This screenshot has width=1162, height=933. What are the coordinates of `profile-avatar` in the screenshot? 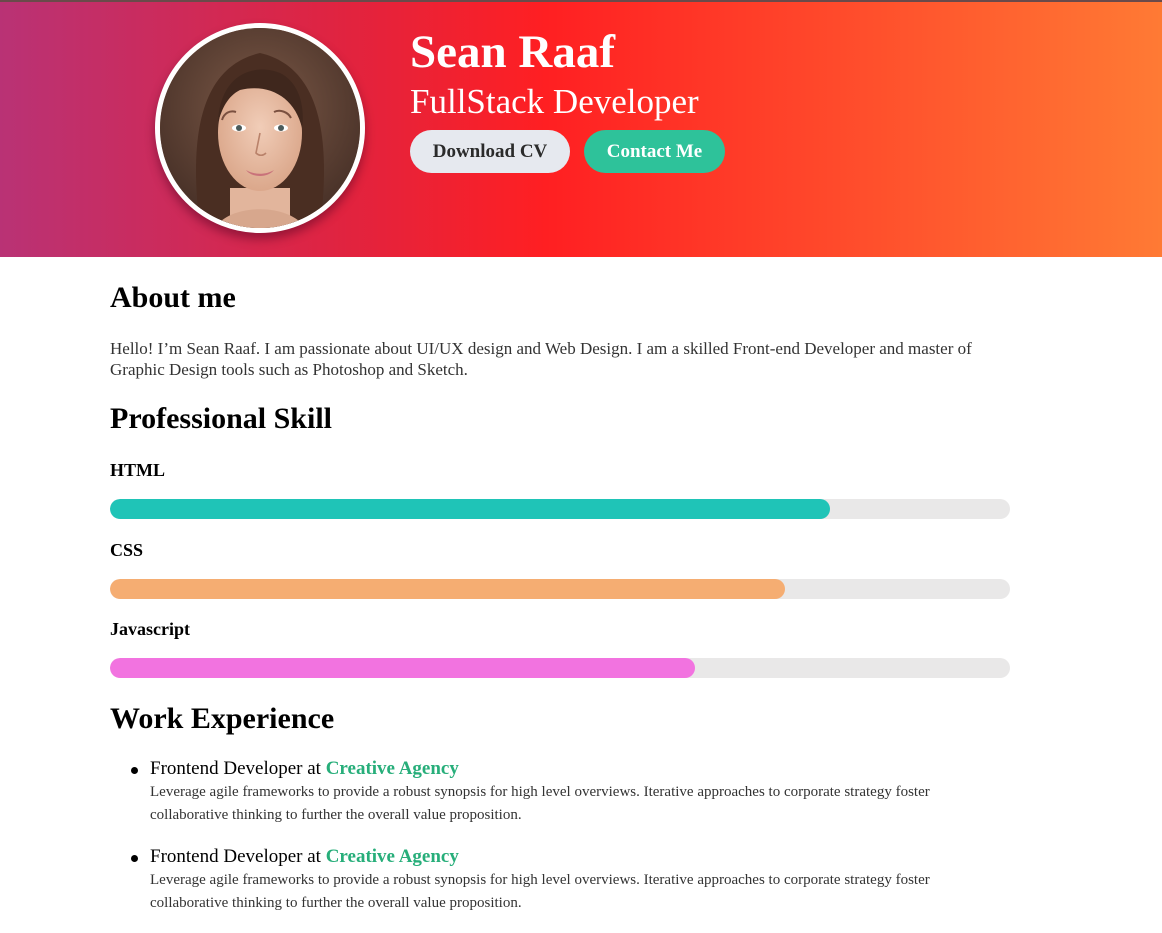 It's located at (260, 128).